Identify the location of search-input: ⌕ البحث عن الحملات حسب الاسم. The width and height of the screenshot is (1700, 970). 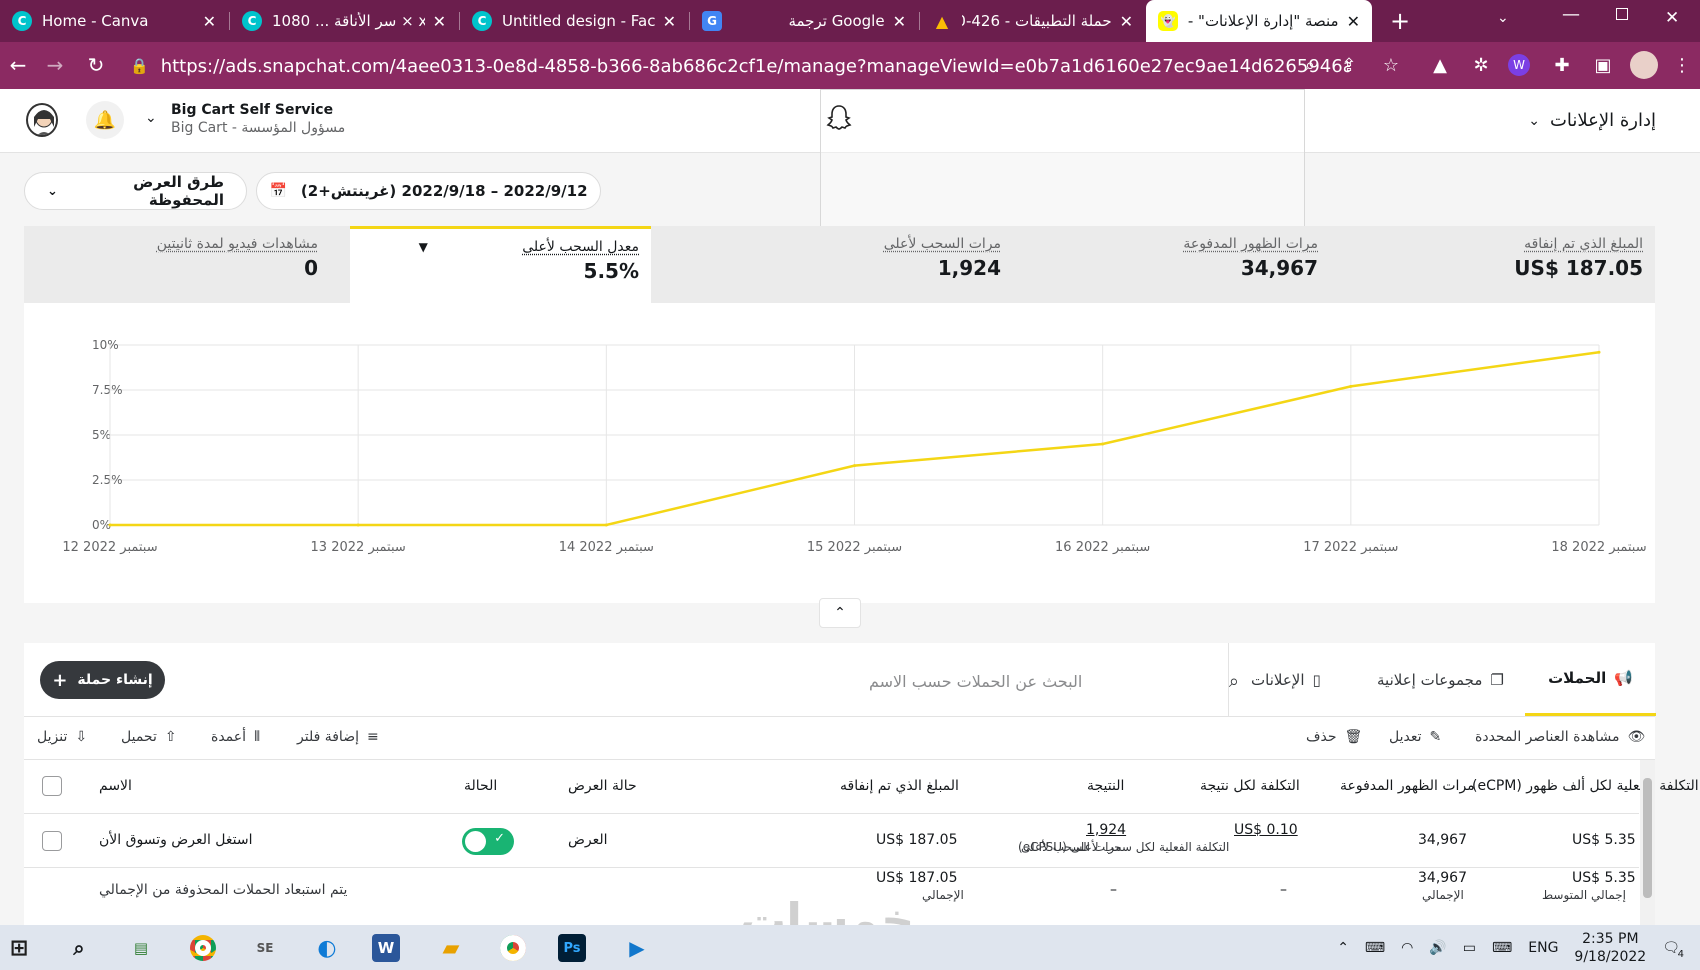
(1054, 681).